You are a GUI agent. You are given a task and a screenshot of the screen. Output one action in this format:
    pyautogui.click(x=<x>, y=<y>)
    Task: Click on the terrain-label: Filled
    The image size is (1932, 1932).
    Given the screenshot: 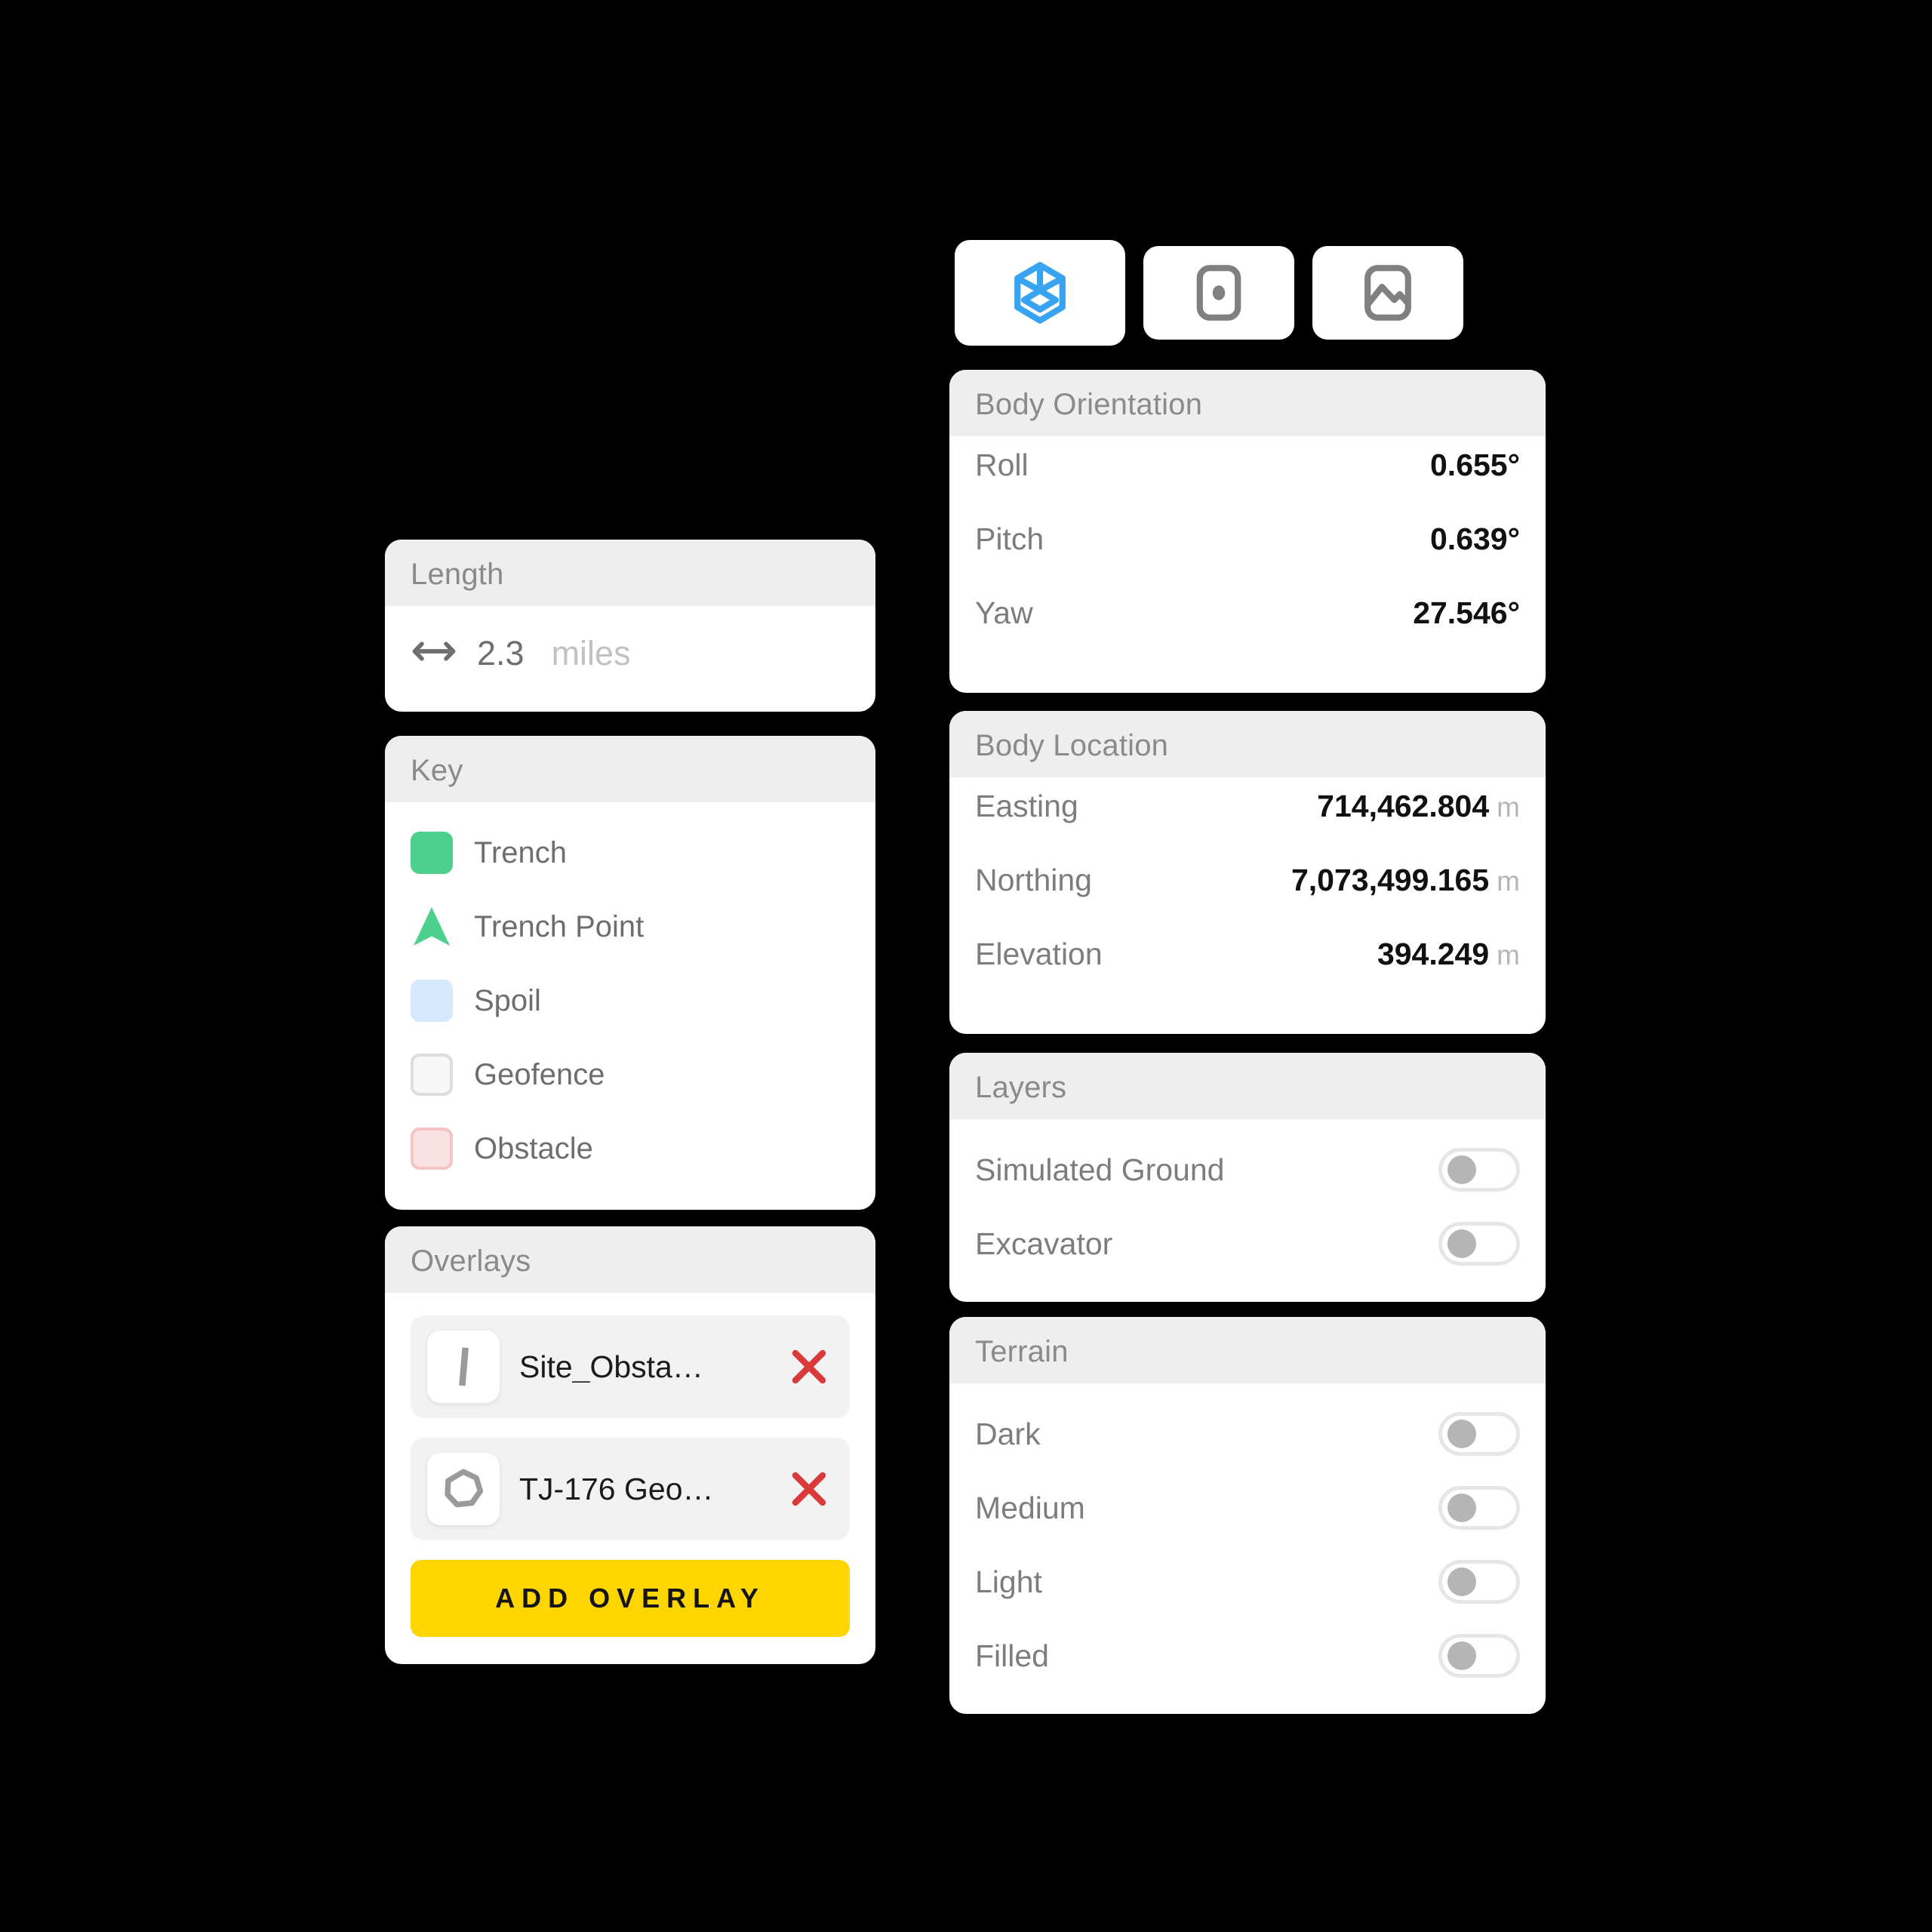 What is the action you would take?
    pyautogui.click(x=1012, y=1655)
    